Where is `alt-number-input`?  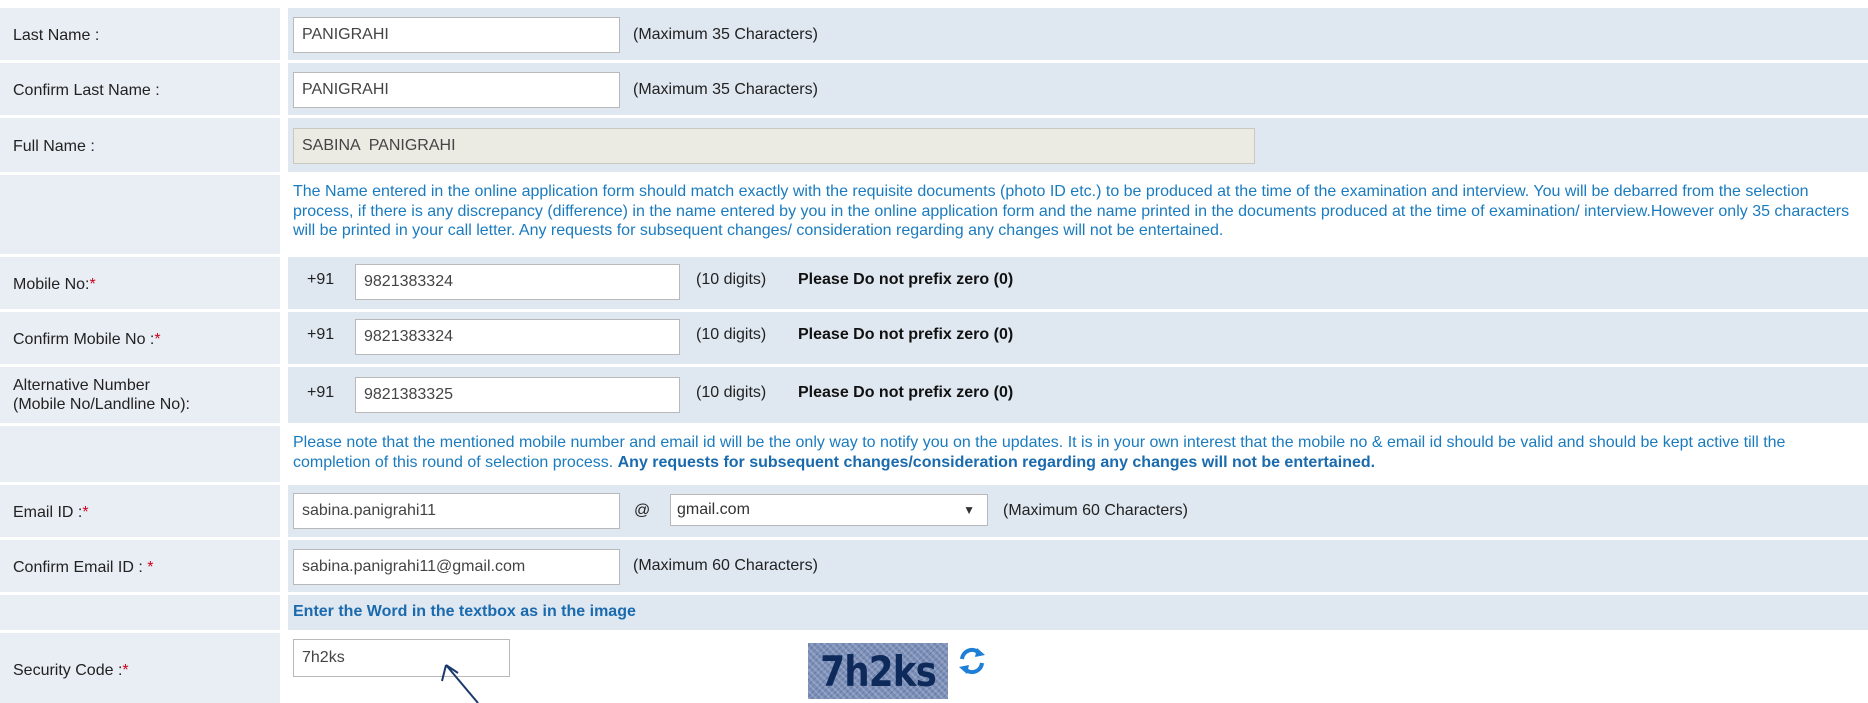
alt-number-input is located at coordinates (517, 395).